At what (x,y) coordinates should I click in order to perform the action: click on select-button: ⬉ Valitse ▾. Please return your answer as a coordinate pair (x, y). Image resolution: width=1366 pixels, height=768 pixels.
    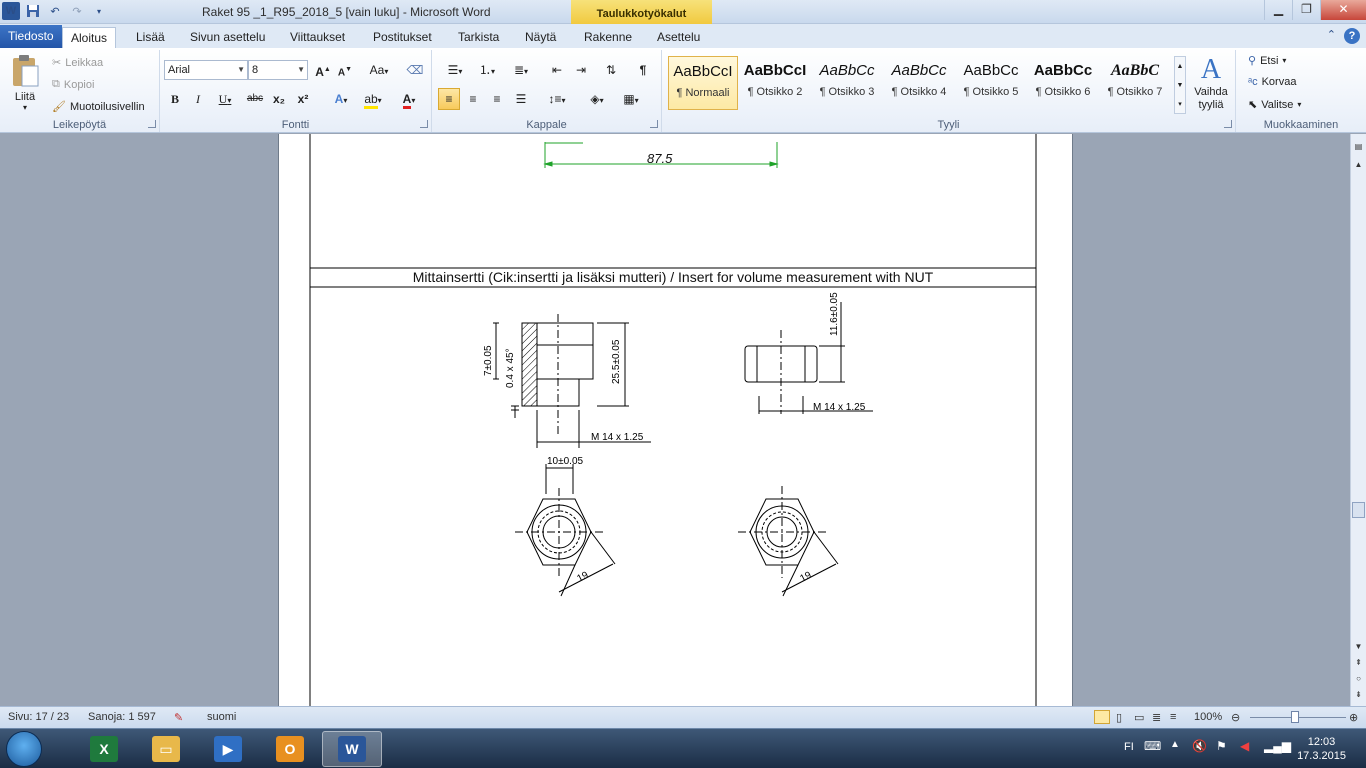
    Looking at the image, I should click on (1274, 105).